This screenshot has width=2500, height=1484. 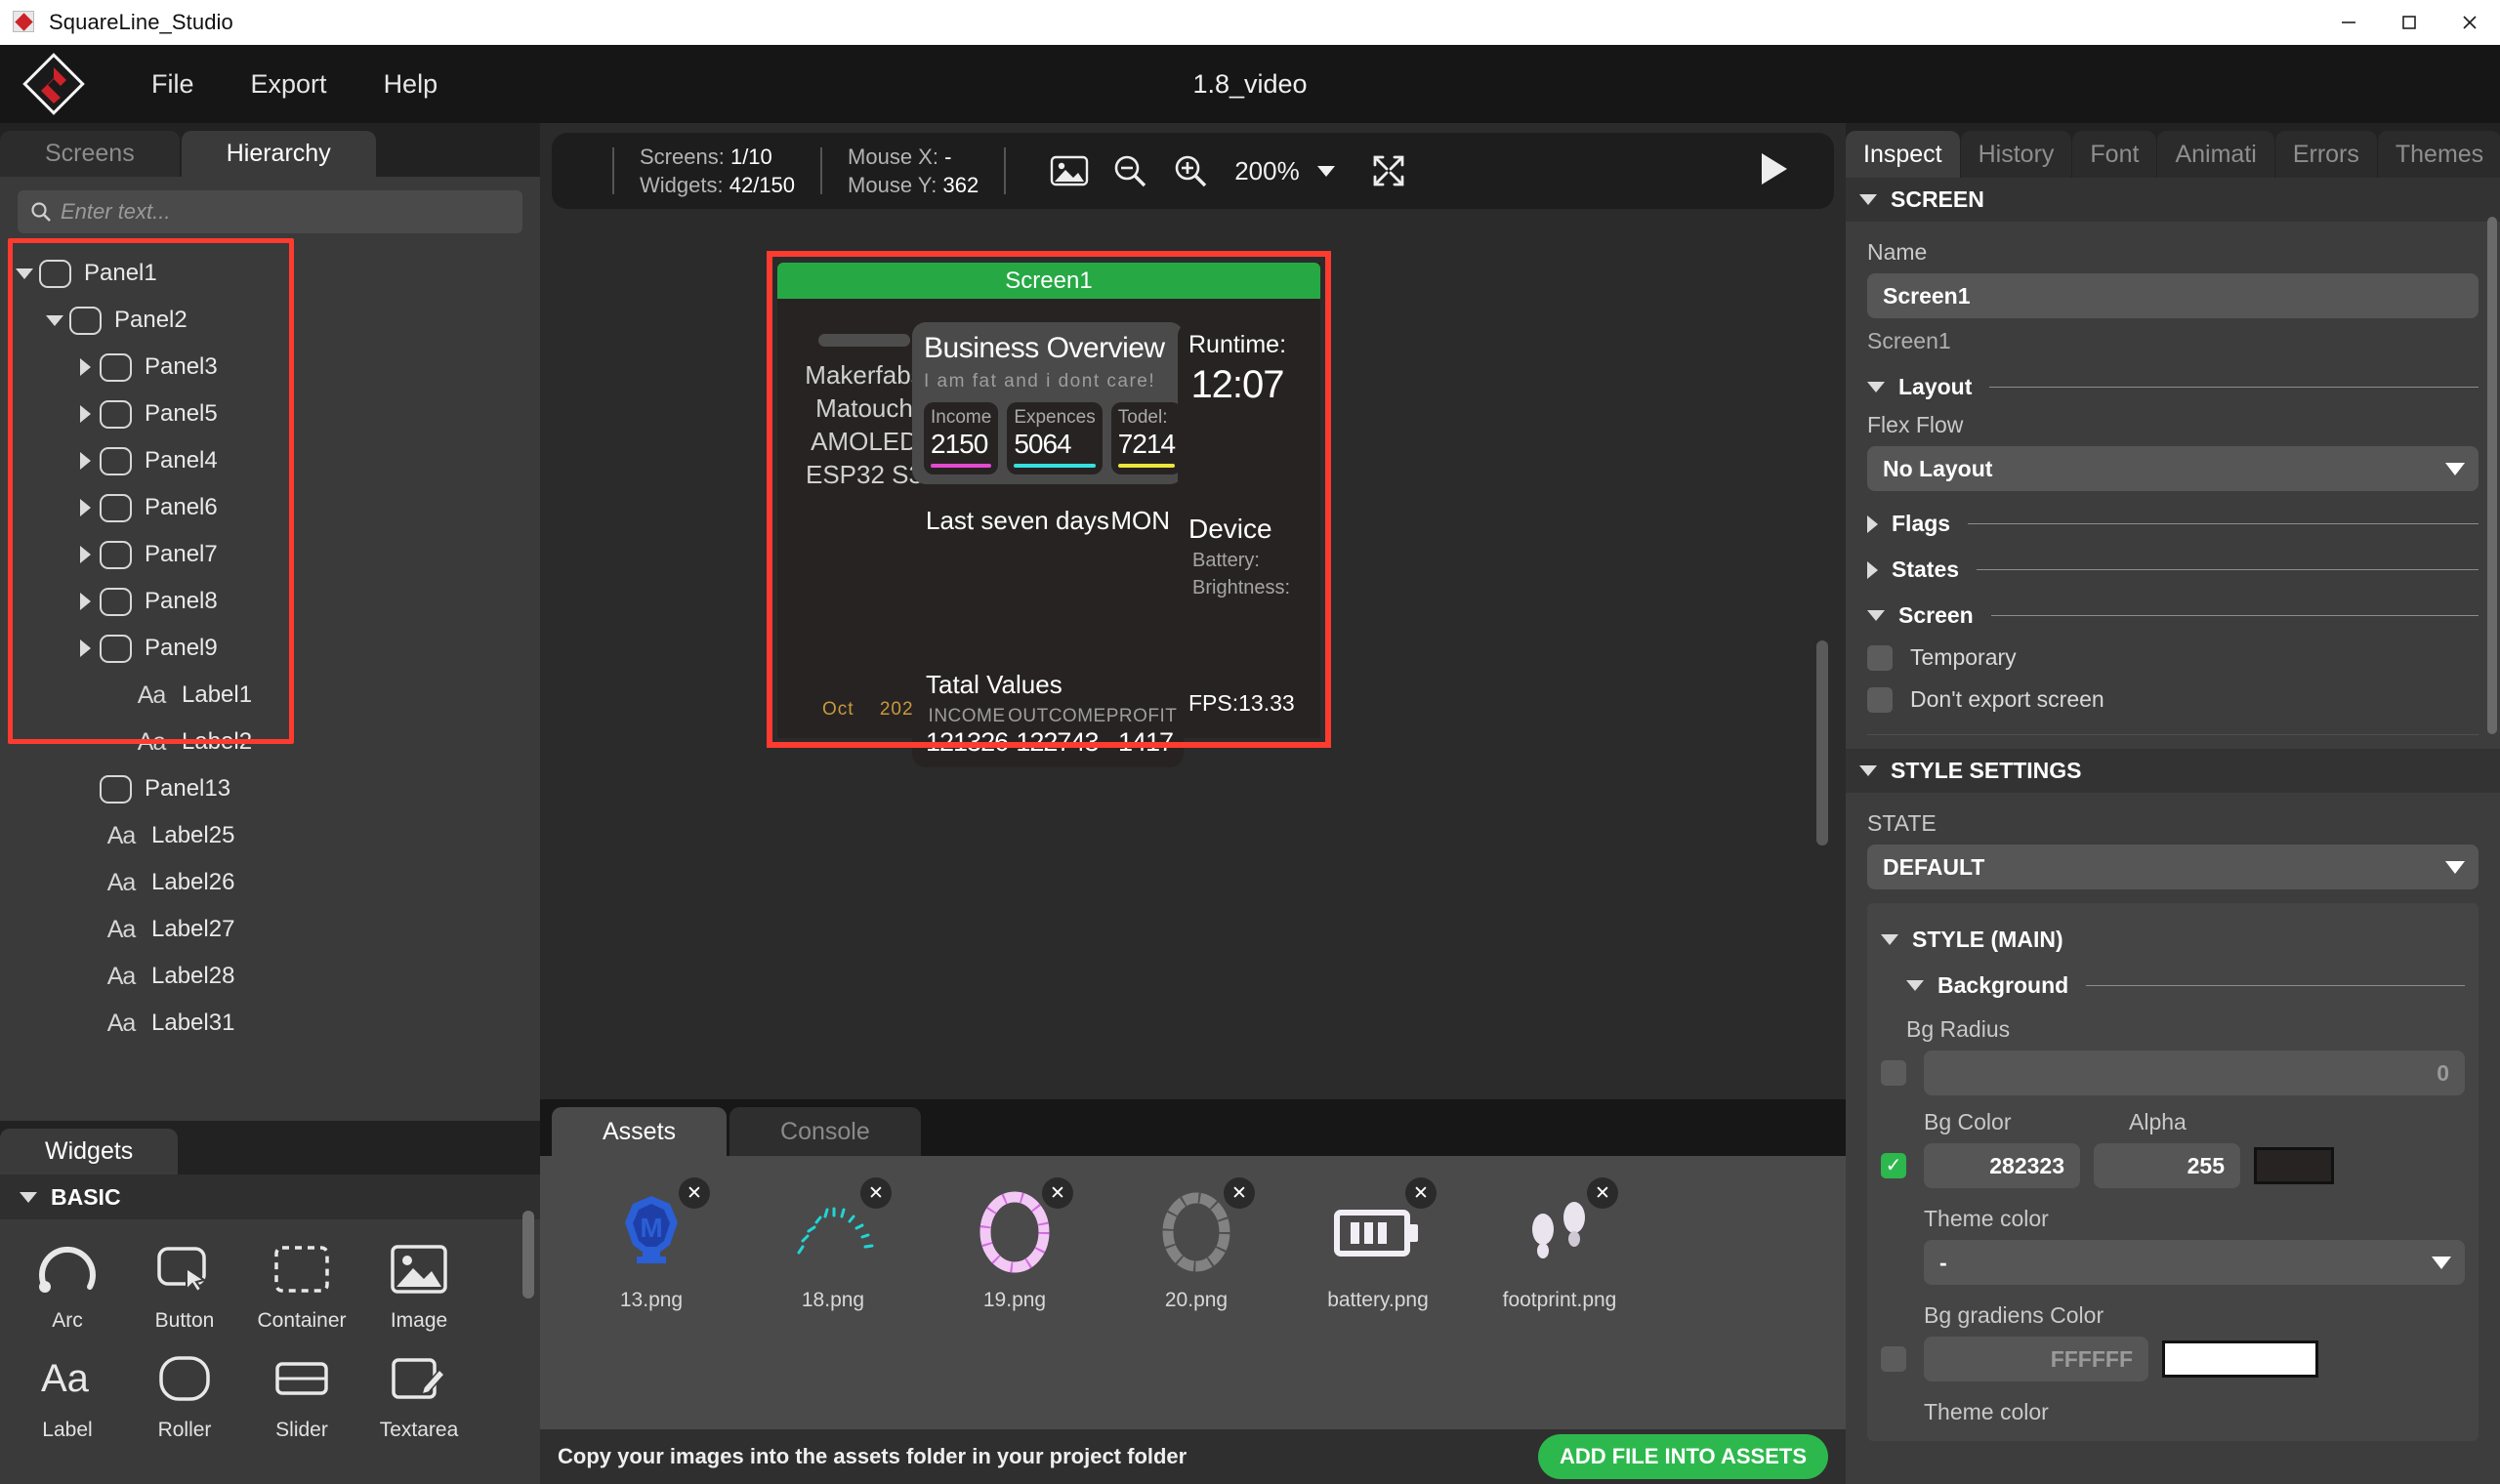 I want to click on tree-item-panel7: Panel7, so click(x=270, y=555).